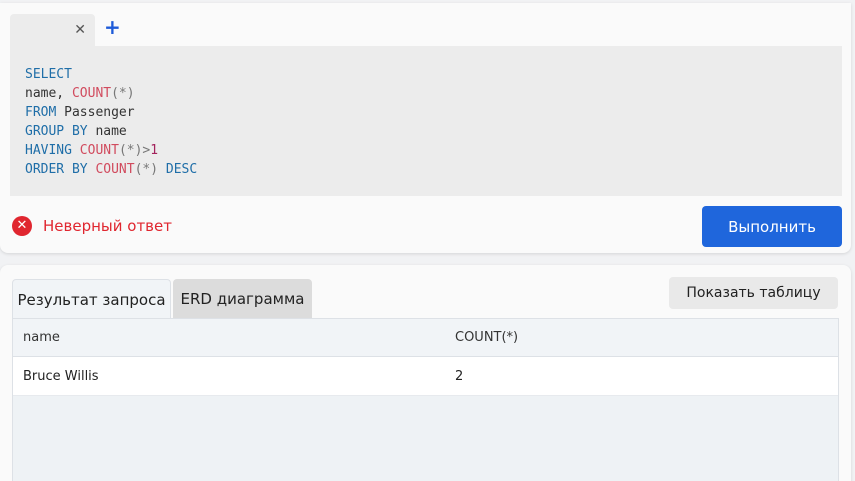  What do you see at coordinates (426, 131) in the screenshot?
I see `code-line: GROUP BY name` at bounding box center [426, 131].